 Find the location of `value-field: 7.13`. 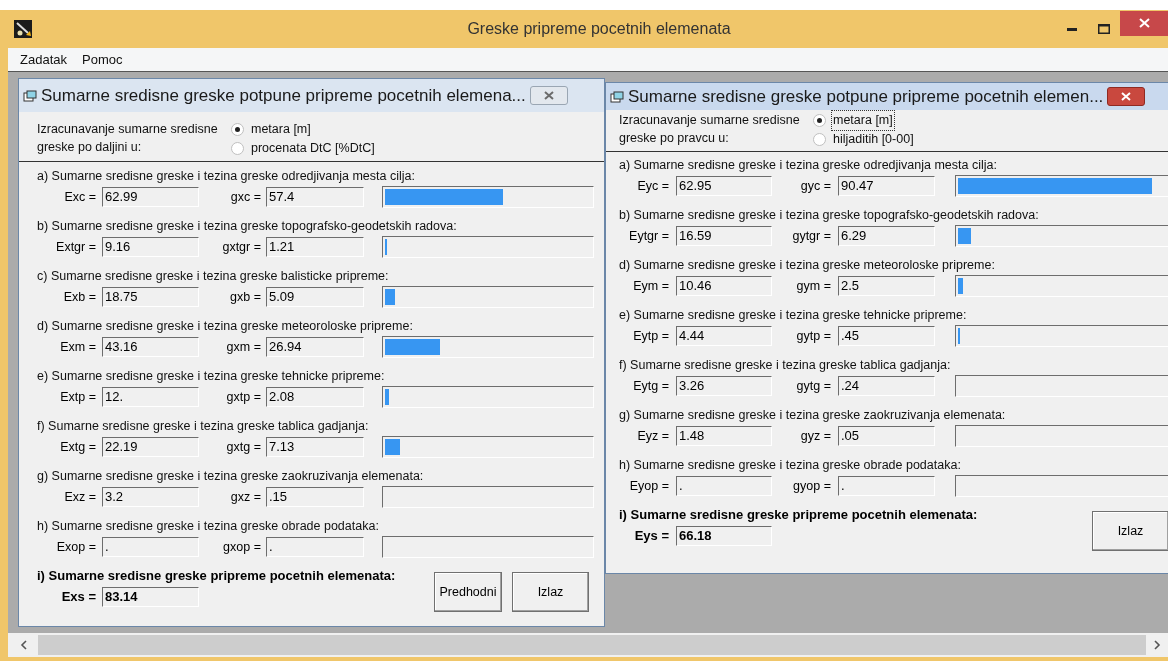

value-field: 7.13 is located at coordinates (315, 447).